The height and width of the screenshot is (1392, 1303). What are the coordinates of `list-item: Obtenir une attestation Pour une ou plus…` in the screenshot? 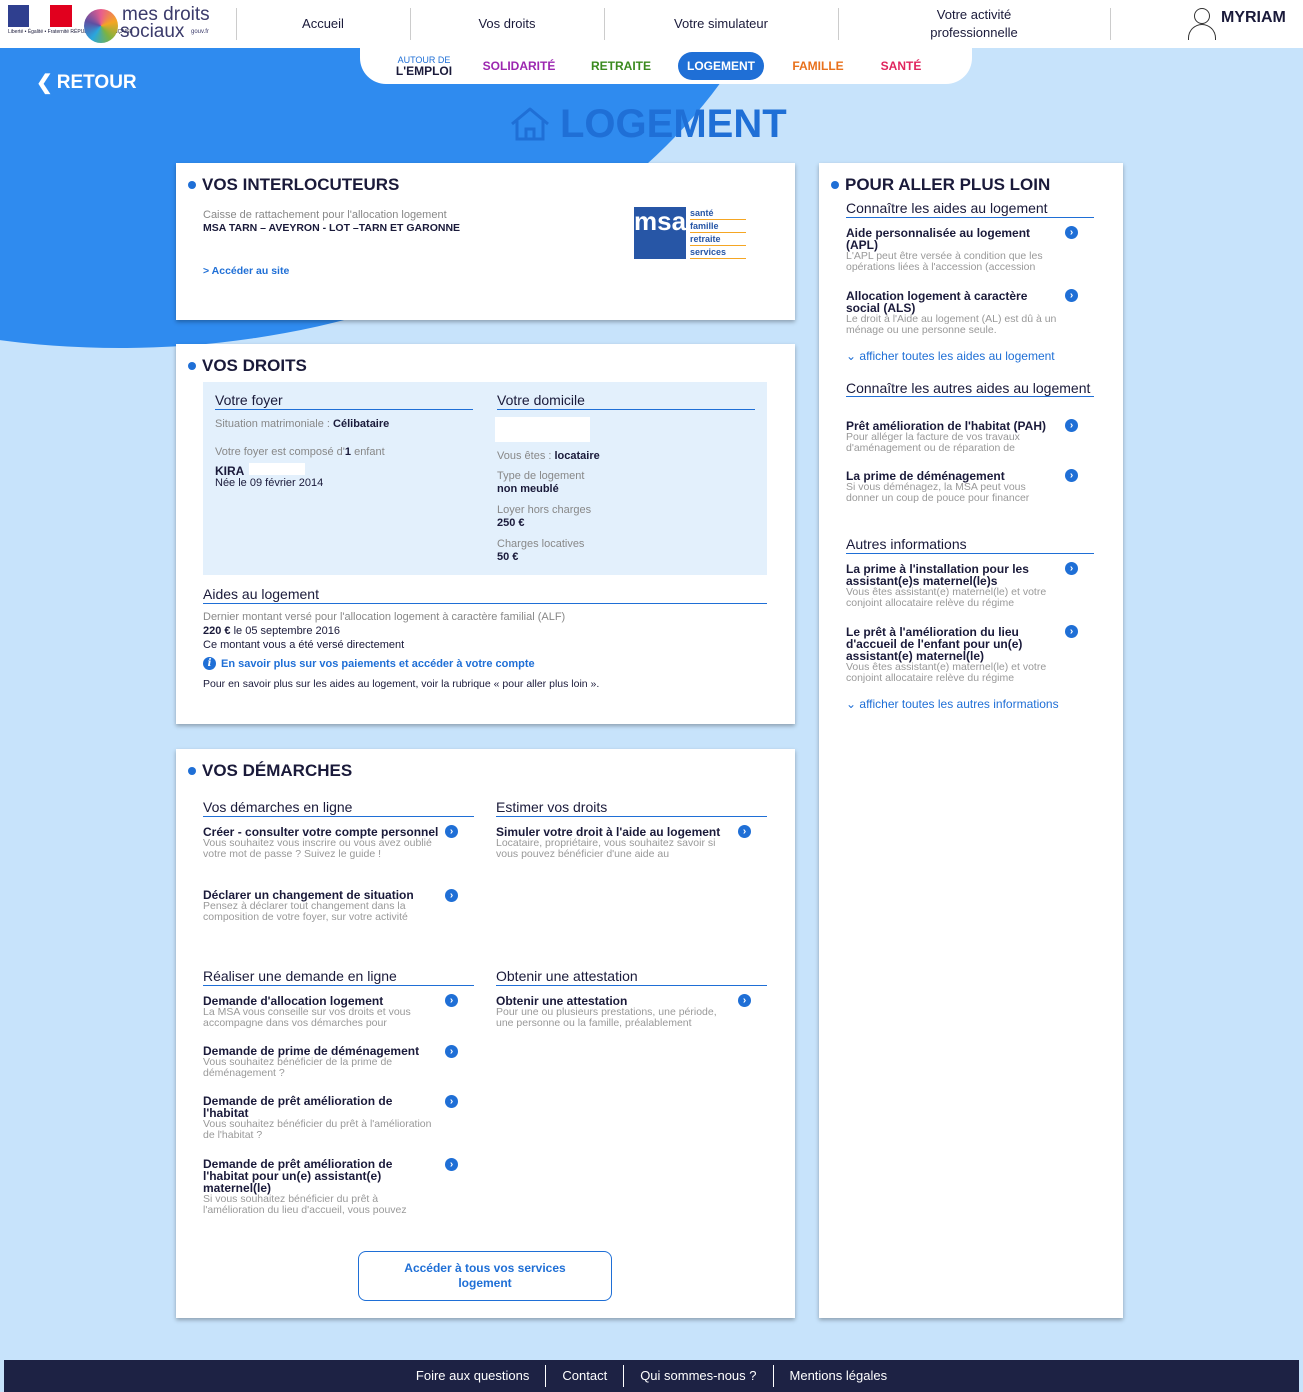 It's located at (615, 1012).